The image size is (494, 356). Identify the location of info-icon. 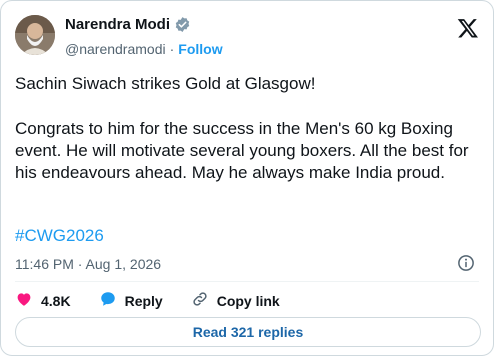
(466, 263).